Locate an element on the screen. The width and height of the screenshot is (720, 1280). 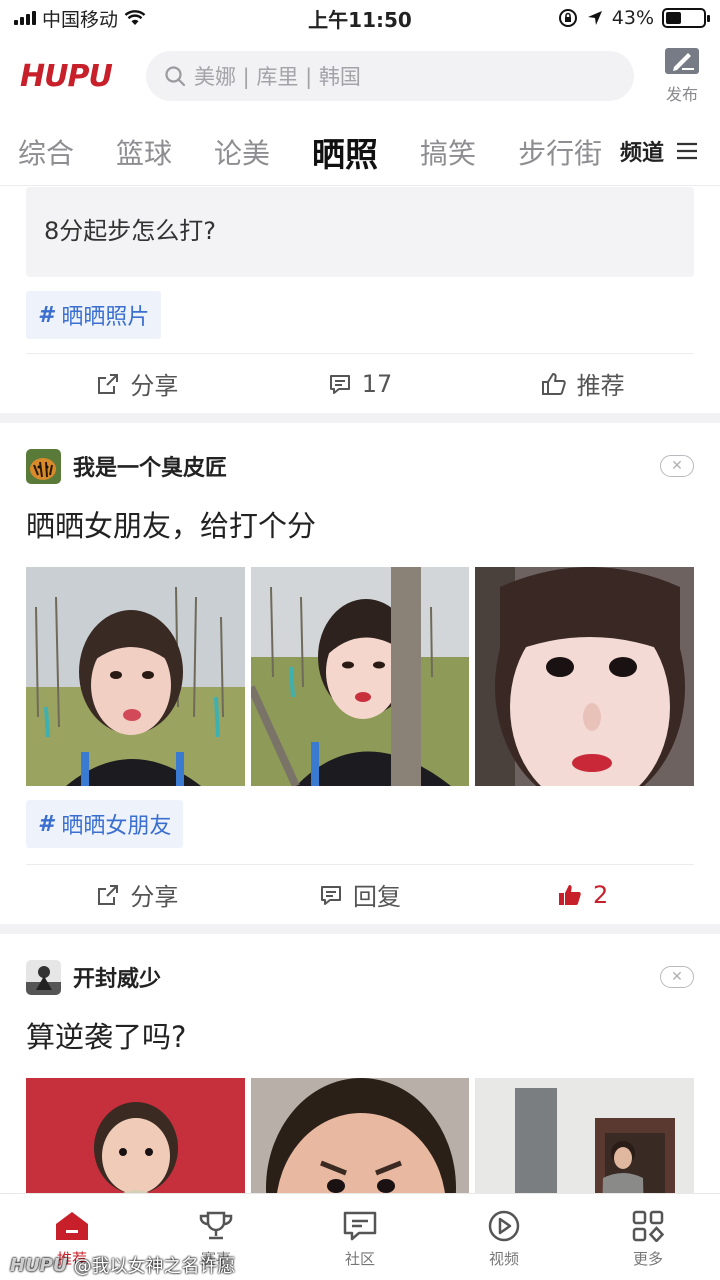
category-tabs: 综合 篮球 论美 晒照 搞笑 步行街 频道 is located at coordinates (360, 152).